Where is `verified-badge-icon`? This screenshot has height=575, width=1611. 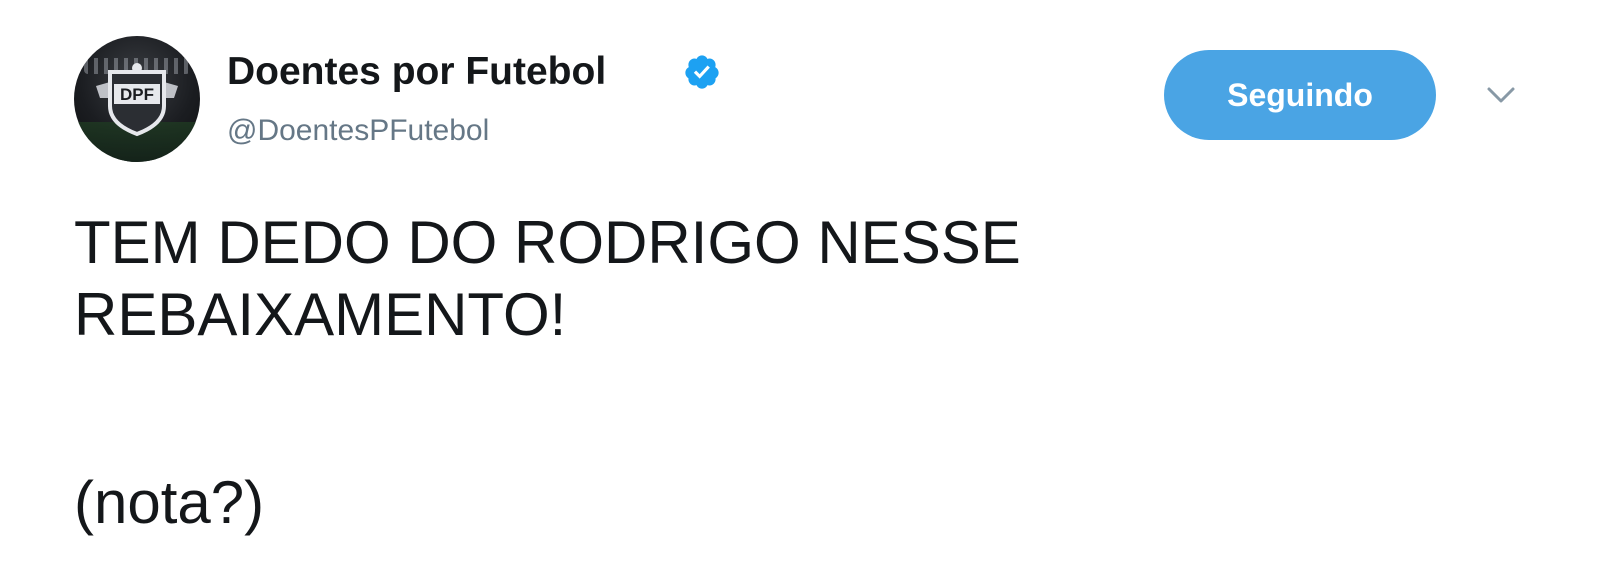 verified-badge-icon is located at coordinates (702, 72).